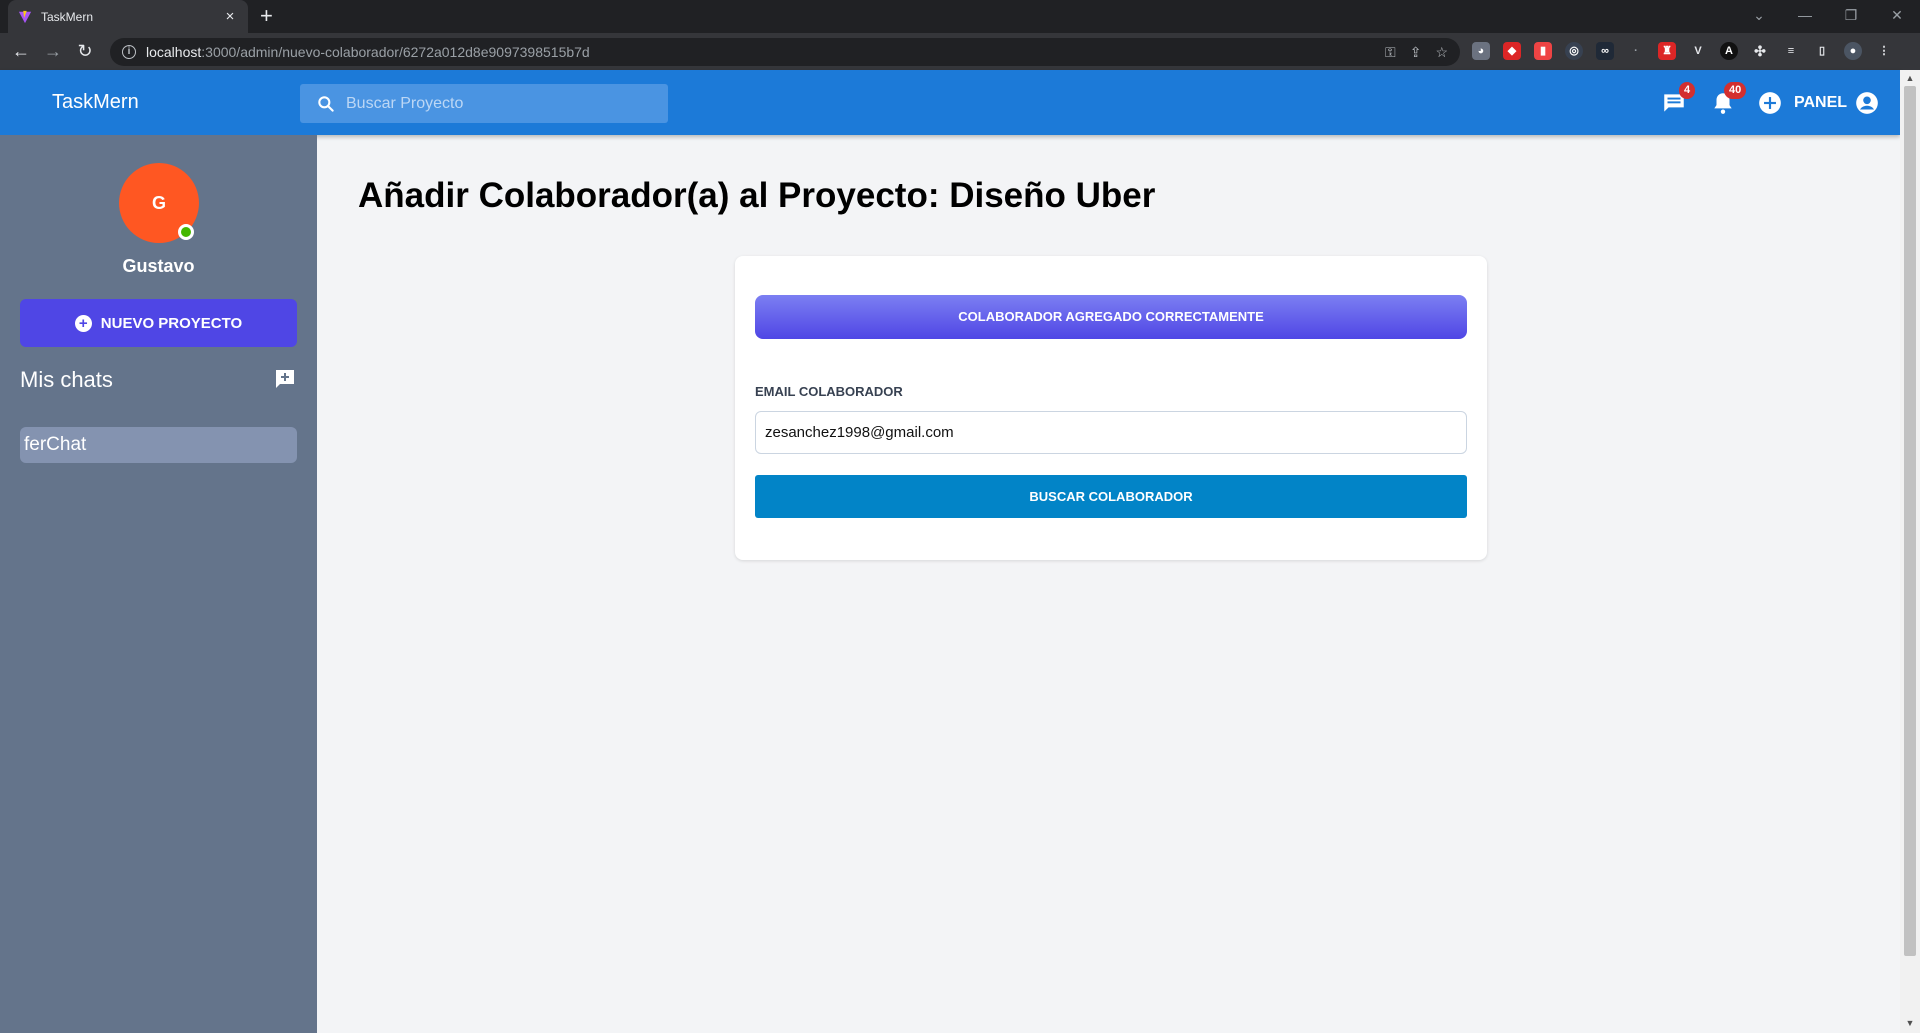 The image size is (1920, 1033). I want to click on minimize-icon: —, so click(1805, 15).